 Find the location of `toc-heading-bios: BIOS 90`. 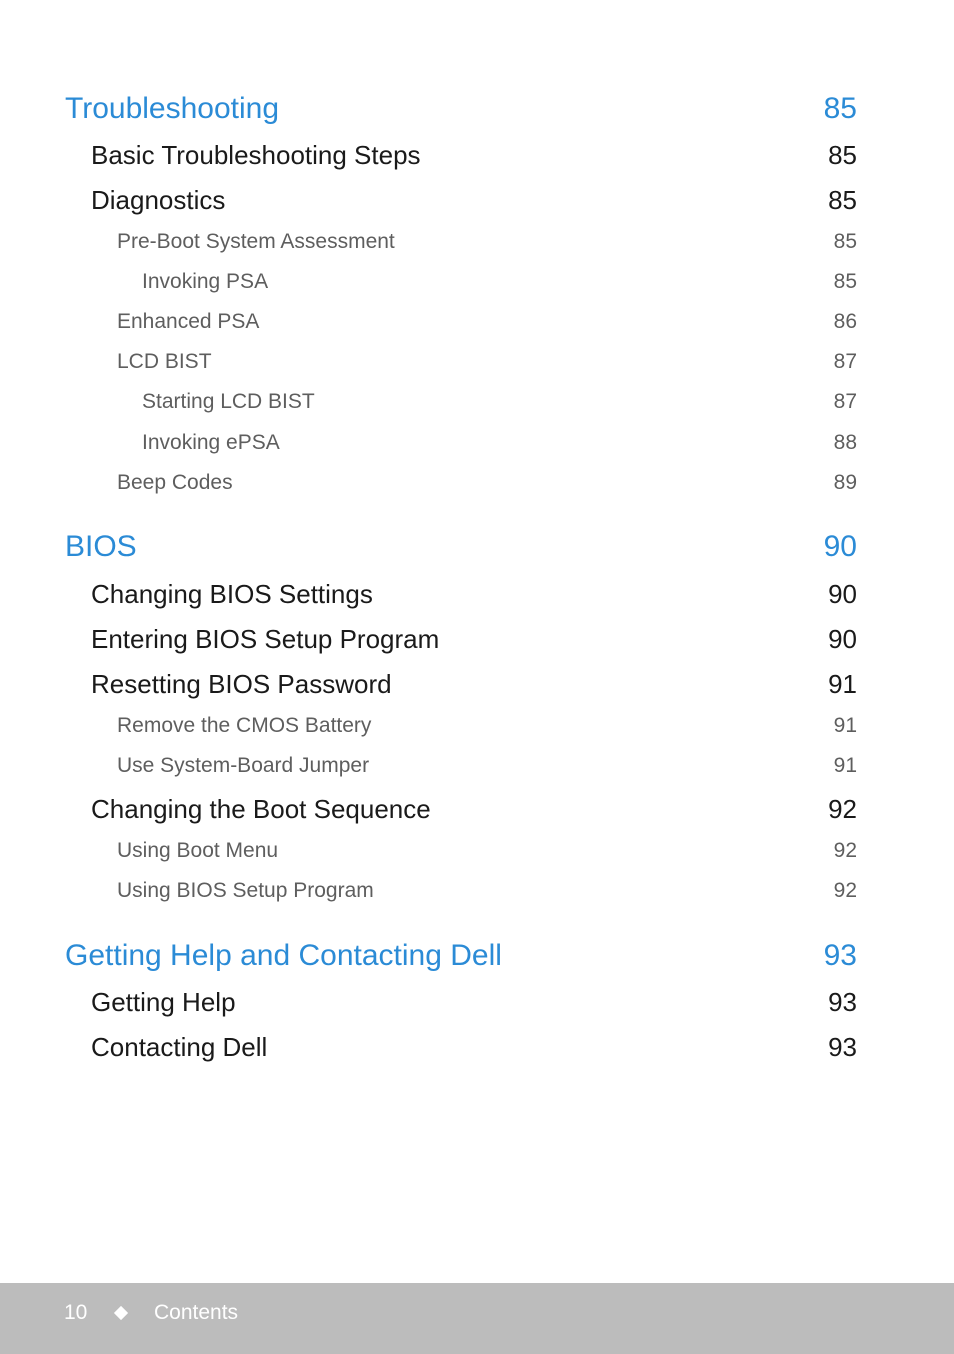

toc-heading-bios: BIOS 90 is located at coordinates (477, 550).